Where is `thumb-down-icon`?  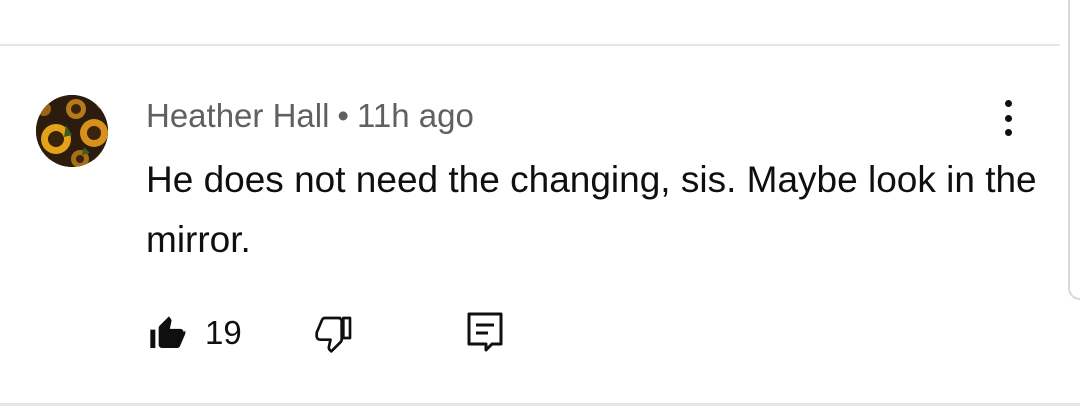
thumb-down-icon is located at coordinates (333, 334).